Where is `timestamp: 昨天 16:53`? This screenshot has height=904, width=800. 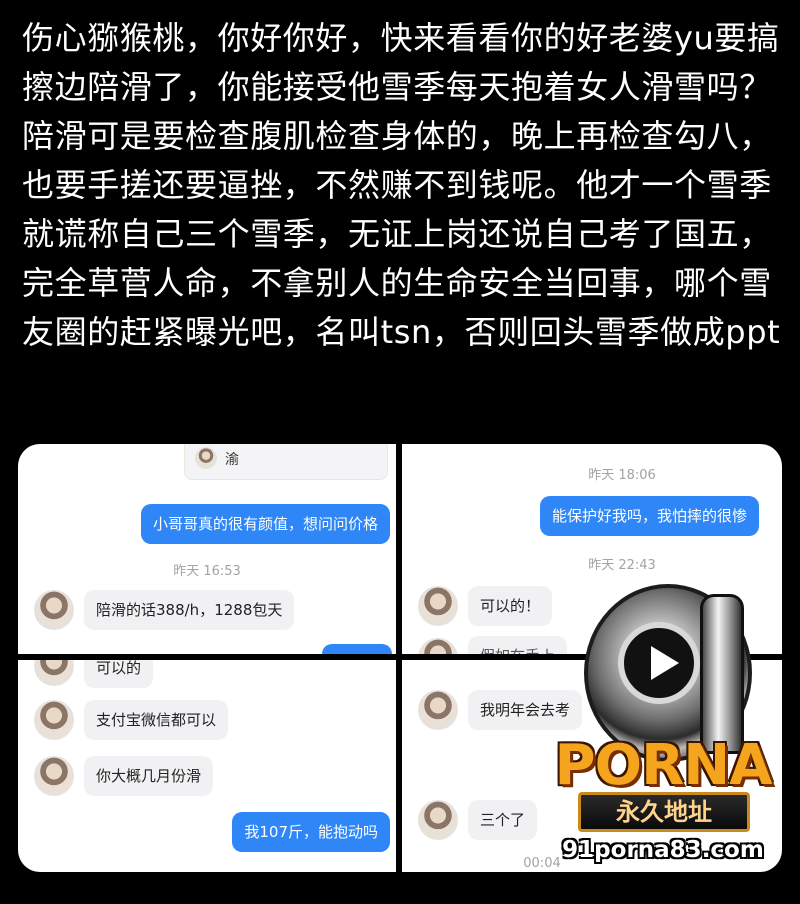
timestamp: 昨天 16:53 is located at coordinates (207, 571).